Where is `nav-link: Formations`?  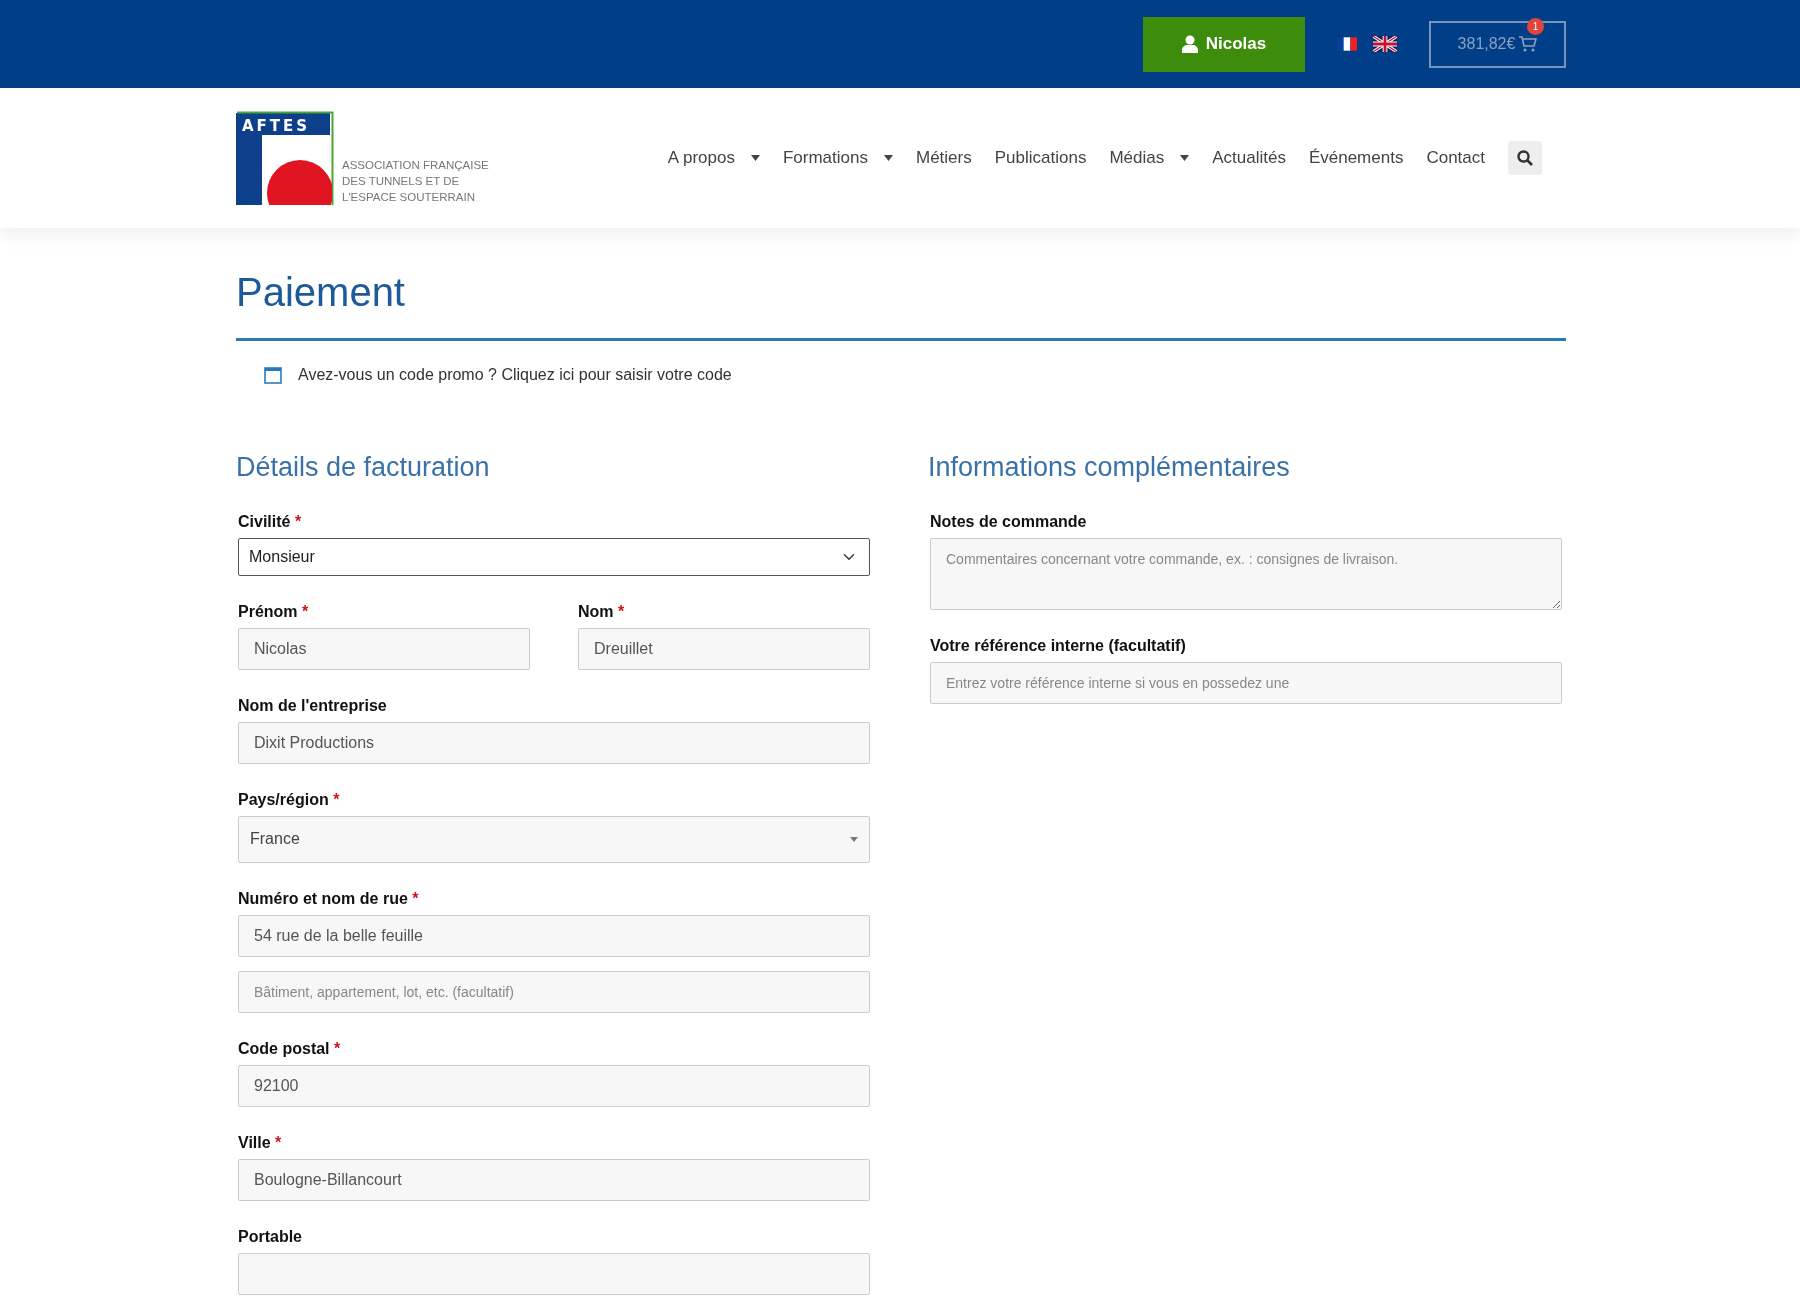
nav-link: Formations is located at coordinates (837, 158).